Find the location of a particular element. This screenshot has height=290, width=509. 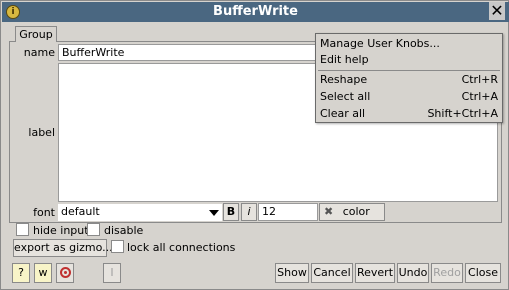

tab-group: Group is located at coordinates (36, 34).